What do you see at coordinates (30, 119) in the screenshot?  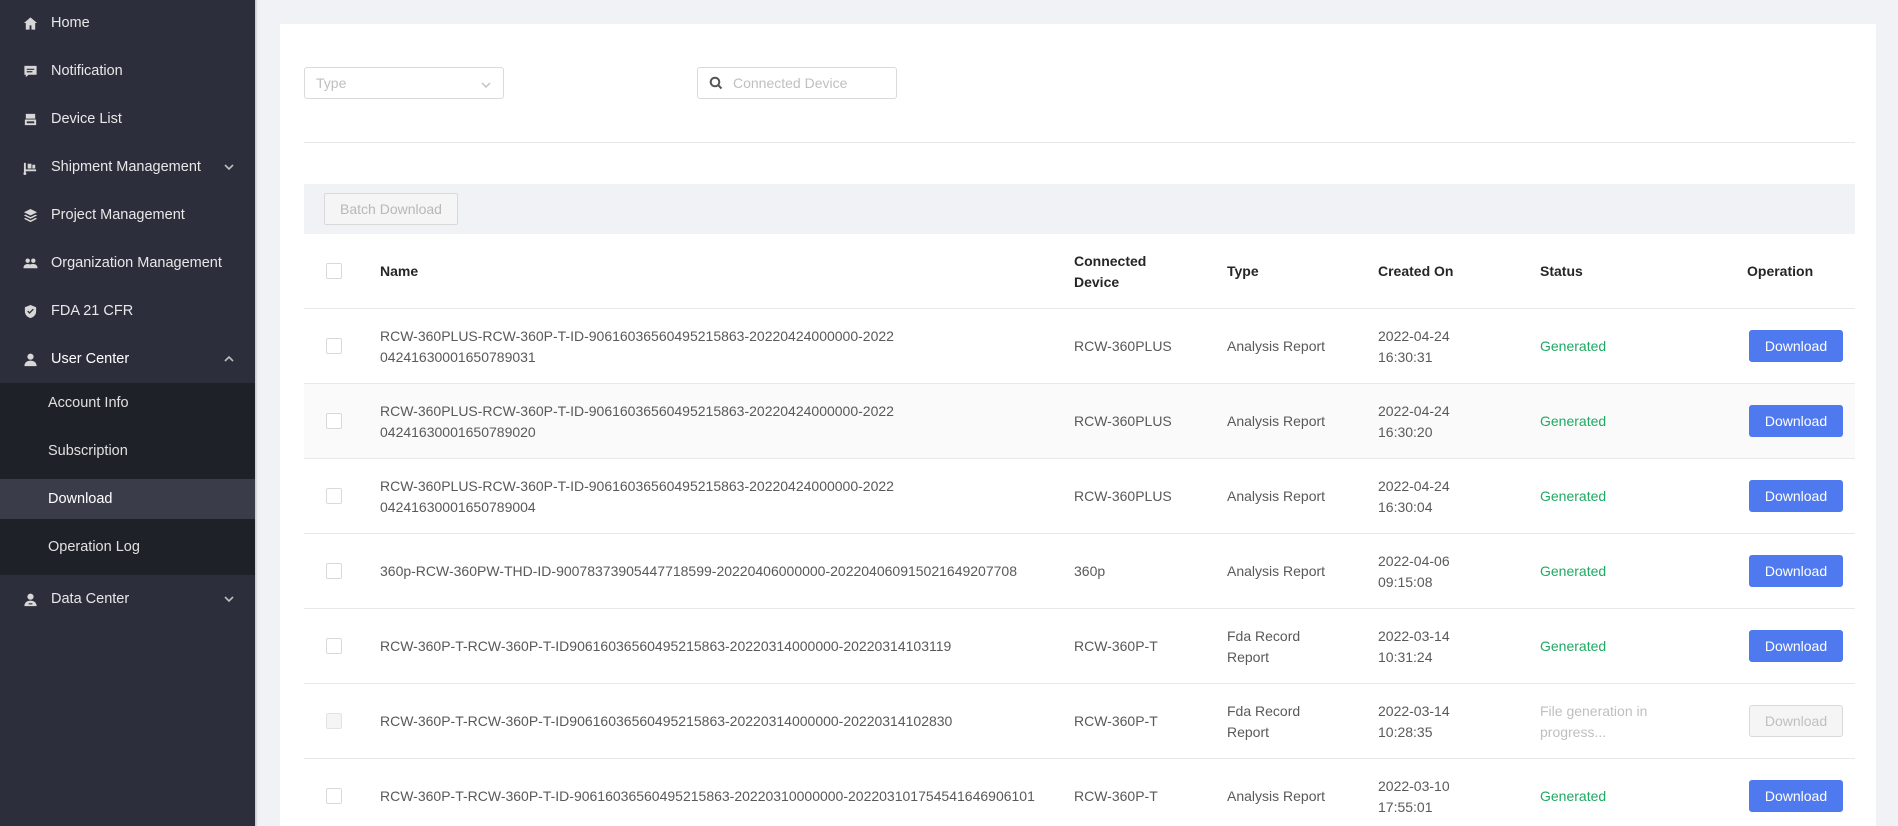 I see `device-icon` at bounding box center [30, 119].